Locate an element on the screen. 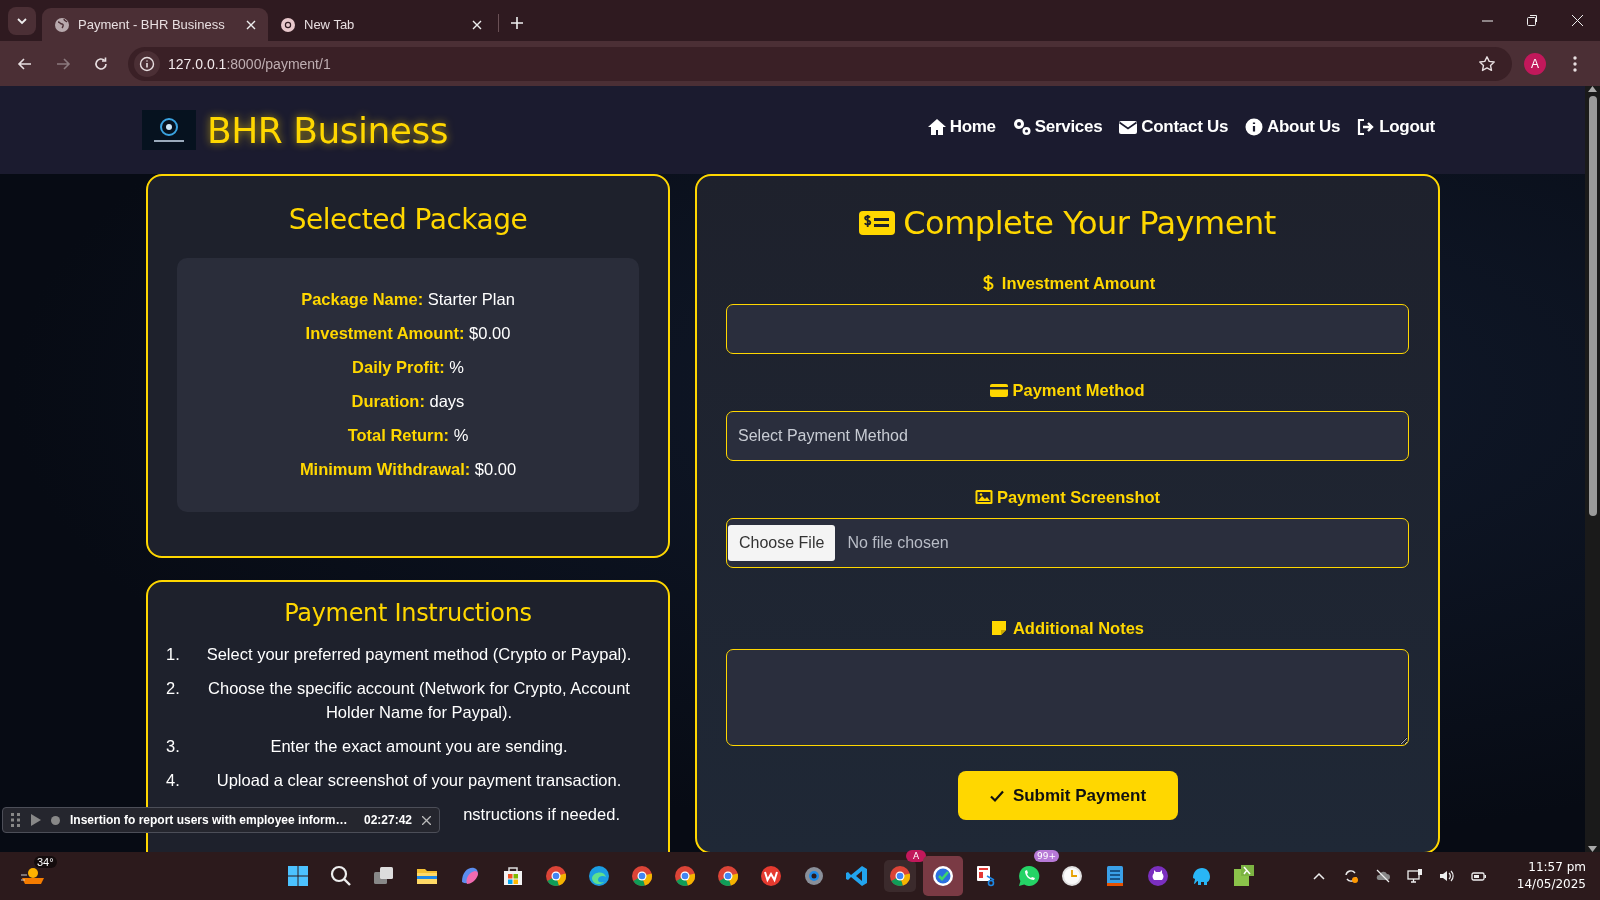  step-number: 3. is located at coordinates (173, 746).